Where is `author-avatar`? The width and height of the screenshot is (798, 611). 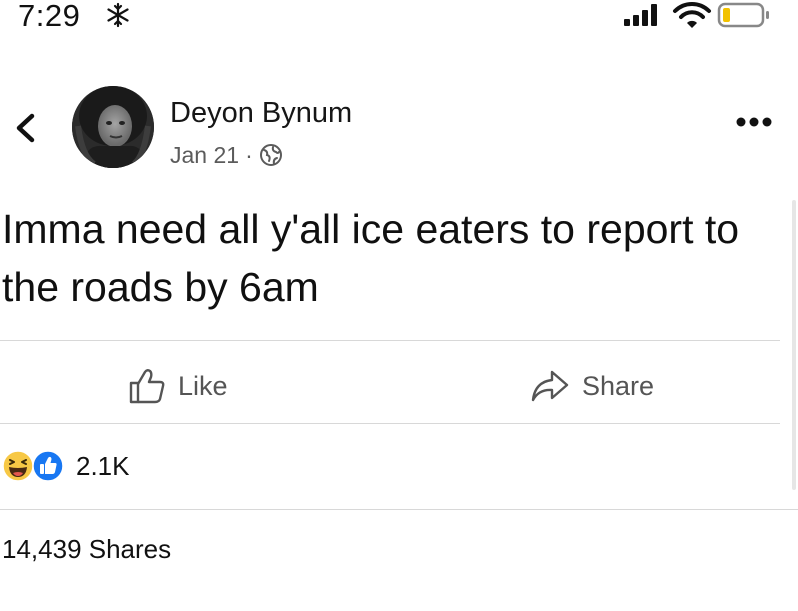 author-avatar is located at coordinates (113, 127).